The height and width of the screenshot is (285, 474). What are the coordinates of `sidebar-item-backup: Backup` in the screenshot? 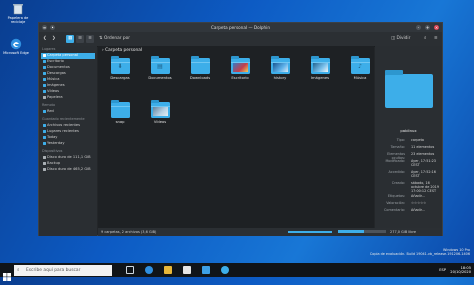 It's located at (68, 164).